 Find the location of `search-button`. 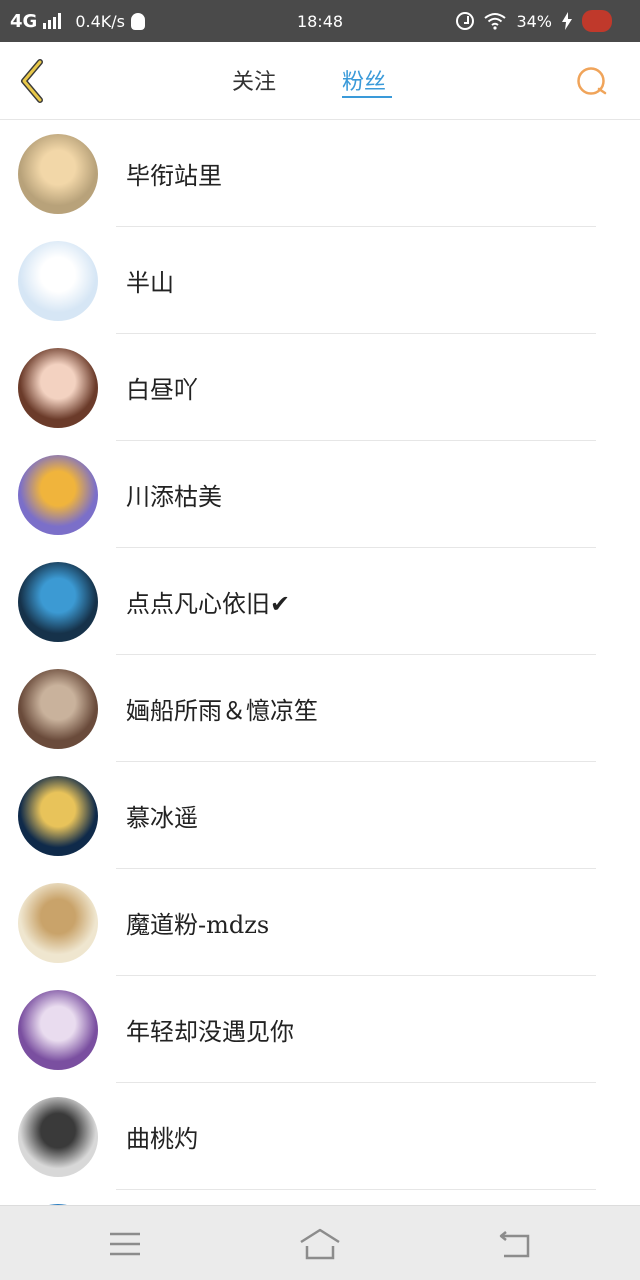

search-button is located at coordinates (592, 82).